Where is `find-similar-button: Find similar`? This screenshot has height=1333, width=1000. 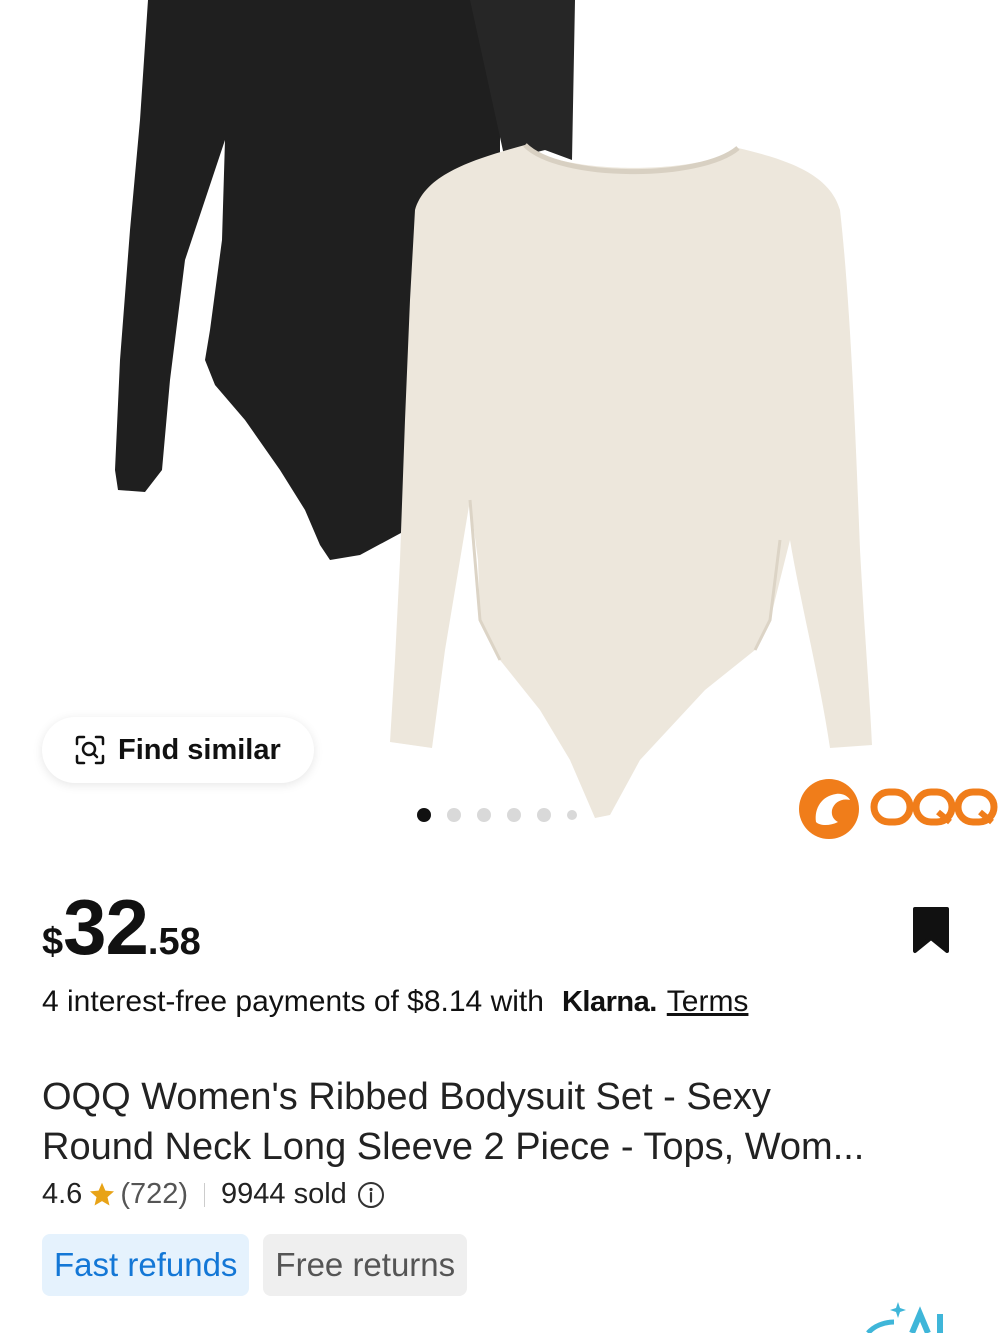 find-similar-button: Find similar is located at coordinates (178, 750).